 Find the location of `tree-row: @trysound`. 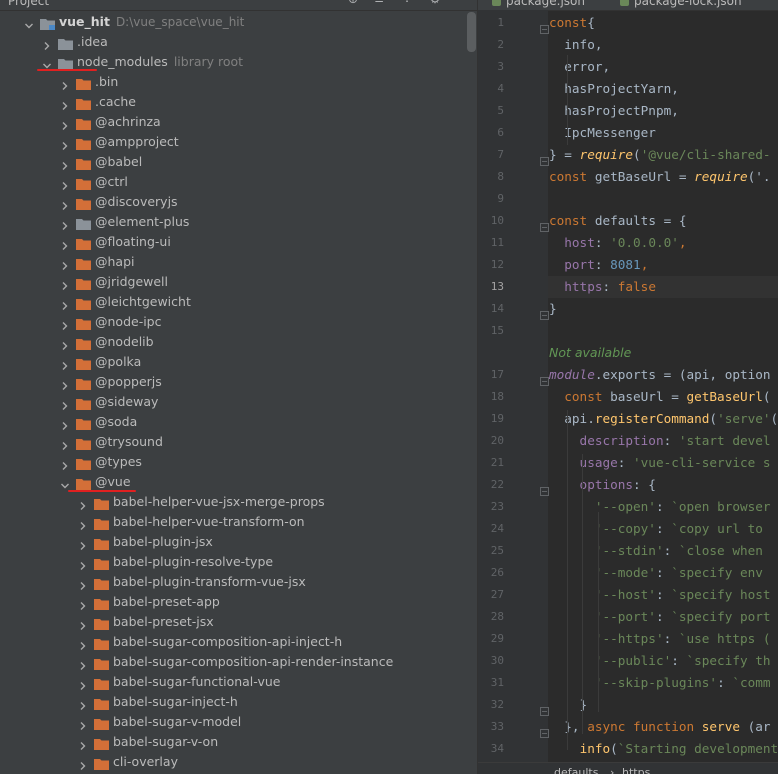

tree-row: @trysound is located at coordinates (235, 442).